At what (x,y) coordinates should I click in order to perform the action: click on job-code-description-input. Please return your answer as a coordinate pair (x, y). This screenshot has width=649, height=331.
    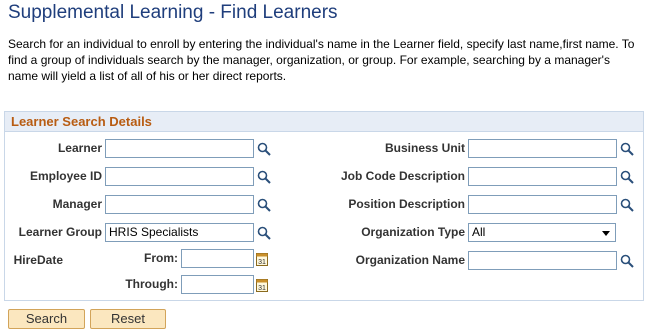
    Looking at the image, I should click on (542, 176).